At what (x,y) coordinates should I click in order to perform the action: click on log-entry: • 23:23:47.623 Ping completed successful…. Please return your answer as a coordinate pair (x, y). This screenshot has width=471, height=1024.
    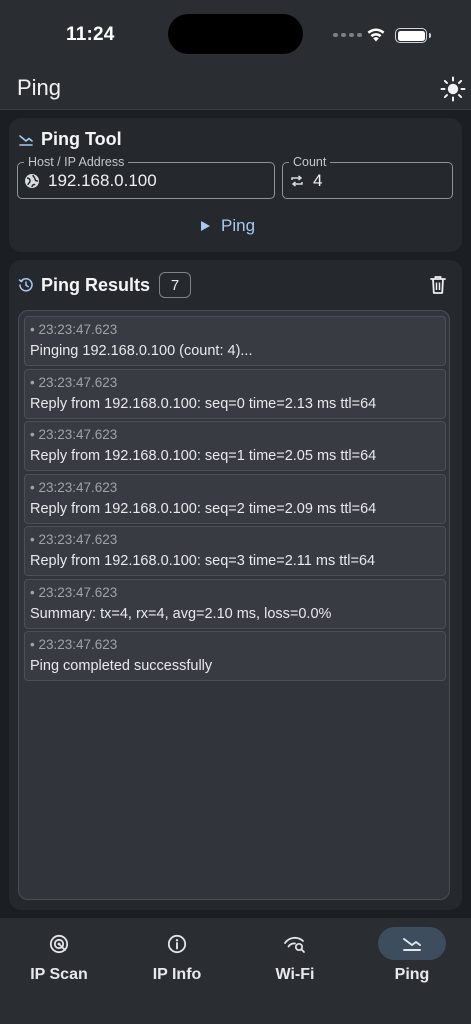
    Looking at the image, I should click on (235, 656).